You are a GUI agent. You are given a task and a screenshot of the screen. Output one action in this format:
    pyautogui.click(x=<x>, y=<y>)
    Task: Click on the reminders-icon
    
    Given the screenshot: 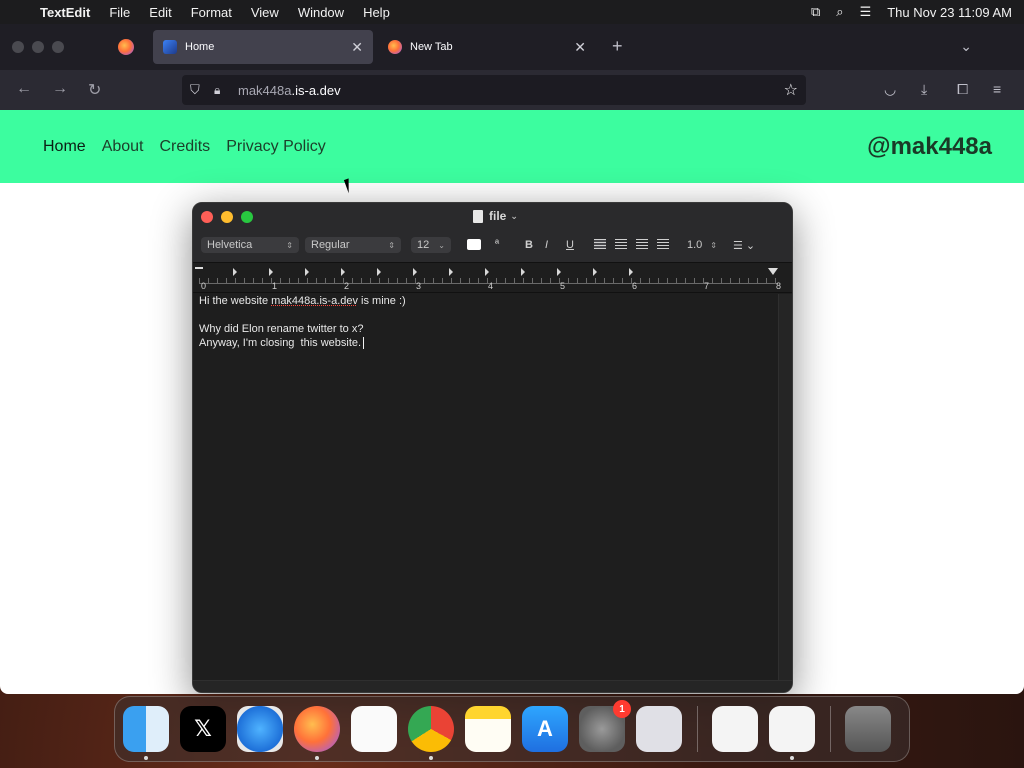 What is the action you would take?
    pyautogui.click(x=374, y=729)
    